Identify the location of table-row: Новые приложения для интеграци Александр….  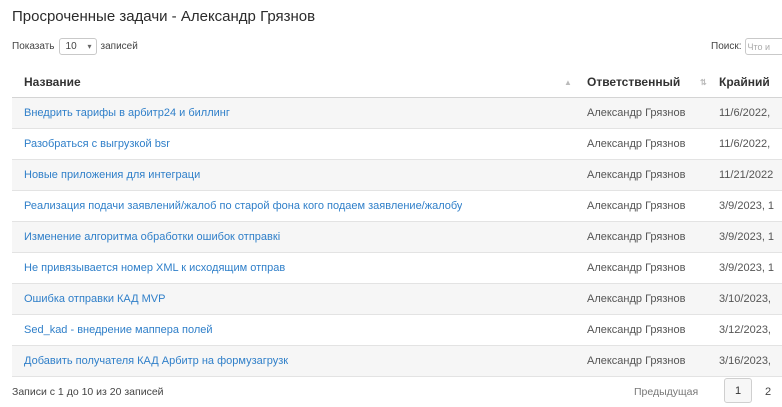
(397, 175).